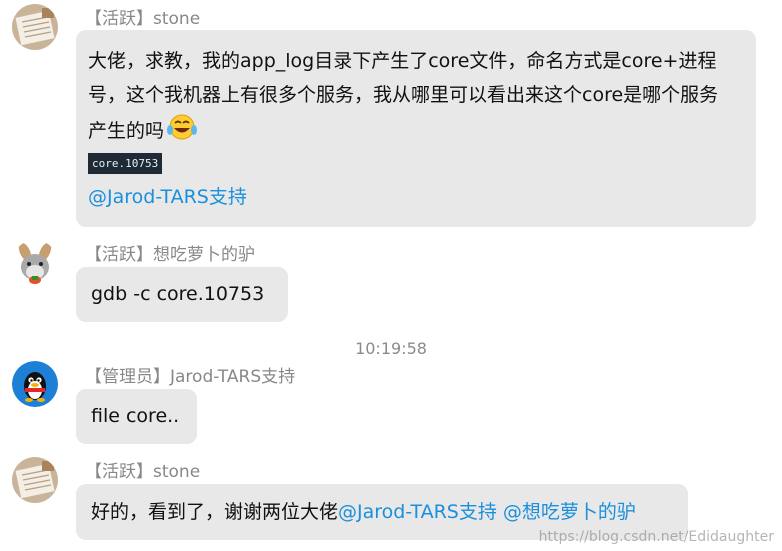 The height and width of the screenshot is (551, 782). What do you see at coordinates (126, 131) in the screenshot?
I see `message-text-line: 产生的吗` at bounding box center [126, 131].